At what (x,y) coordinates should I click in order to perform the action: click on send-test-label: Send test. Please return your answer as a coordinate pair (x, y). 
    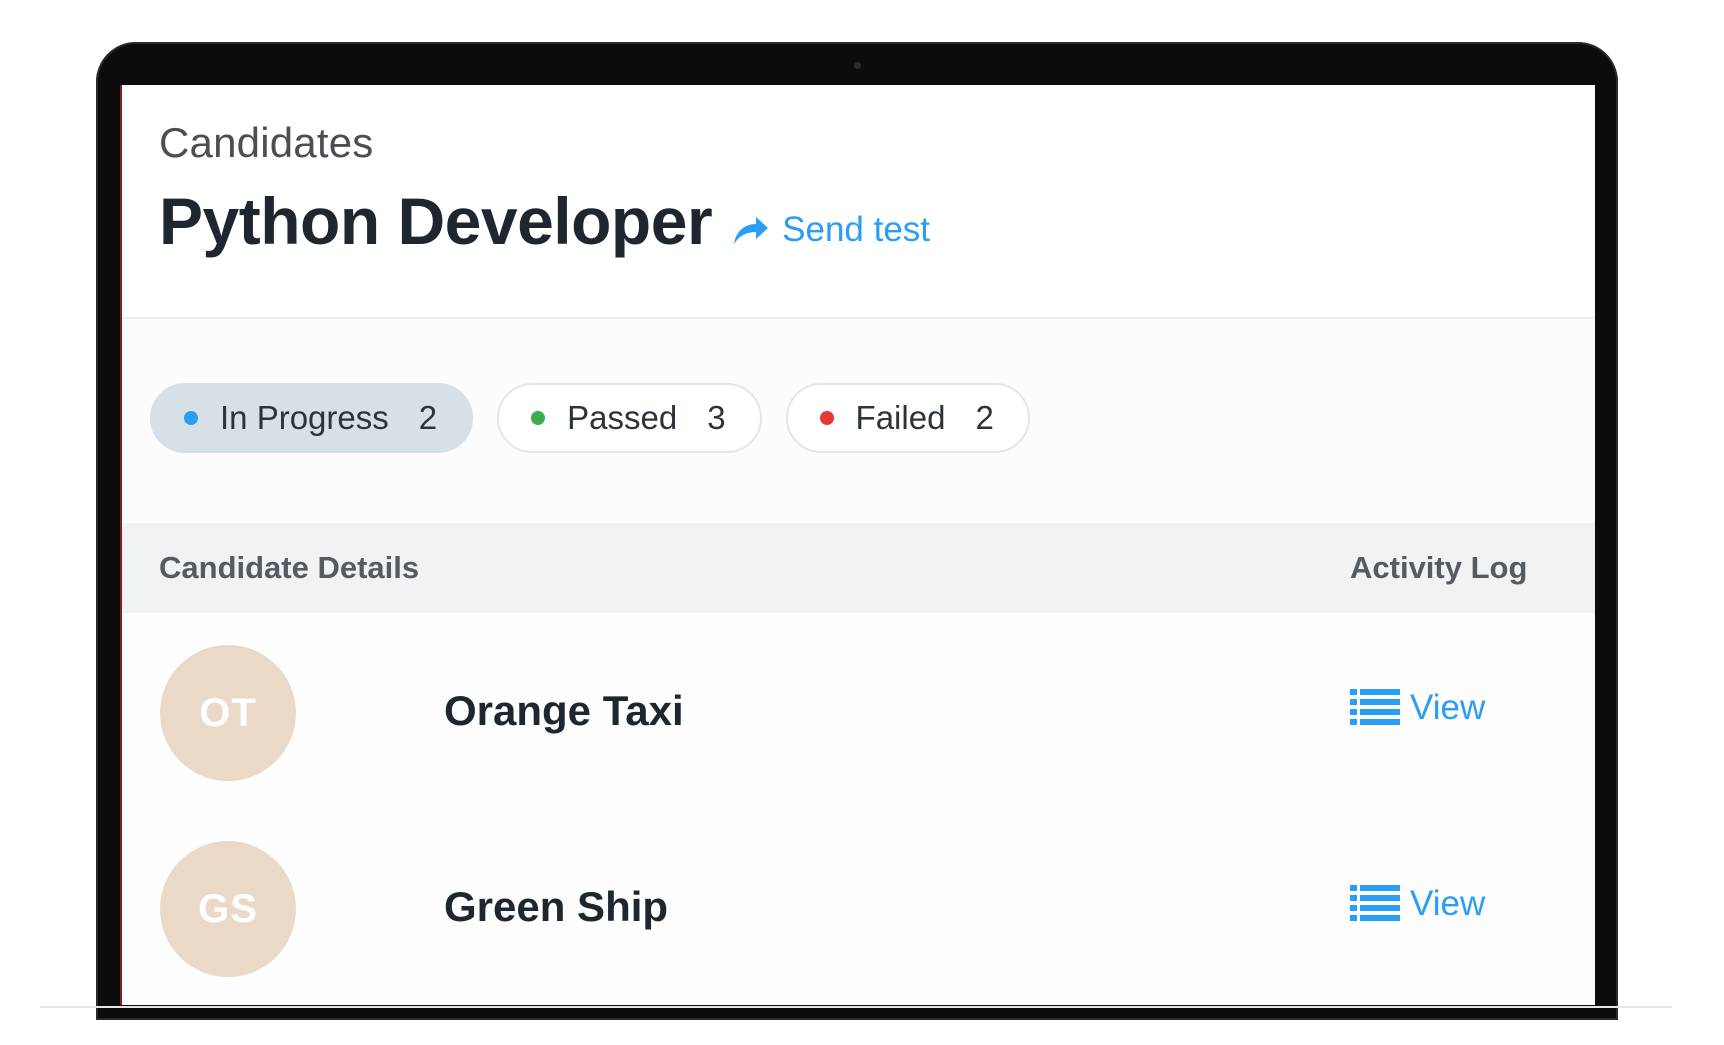
    Looking at the image, I should click on (856, 229).